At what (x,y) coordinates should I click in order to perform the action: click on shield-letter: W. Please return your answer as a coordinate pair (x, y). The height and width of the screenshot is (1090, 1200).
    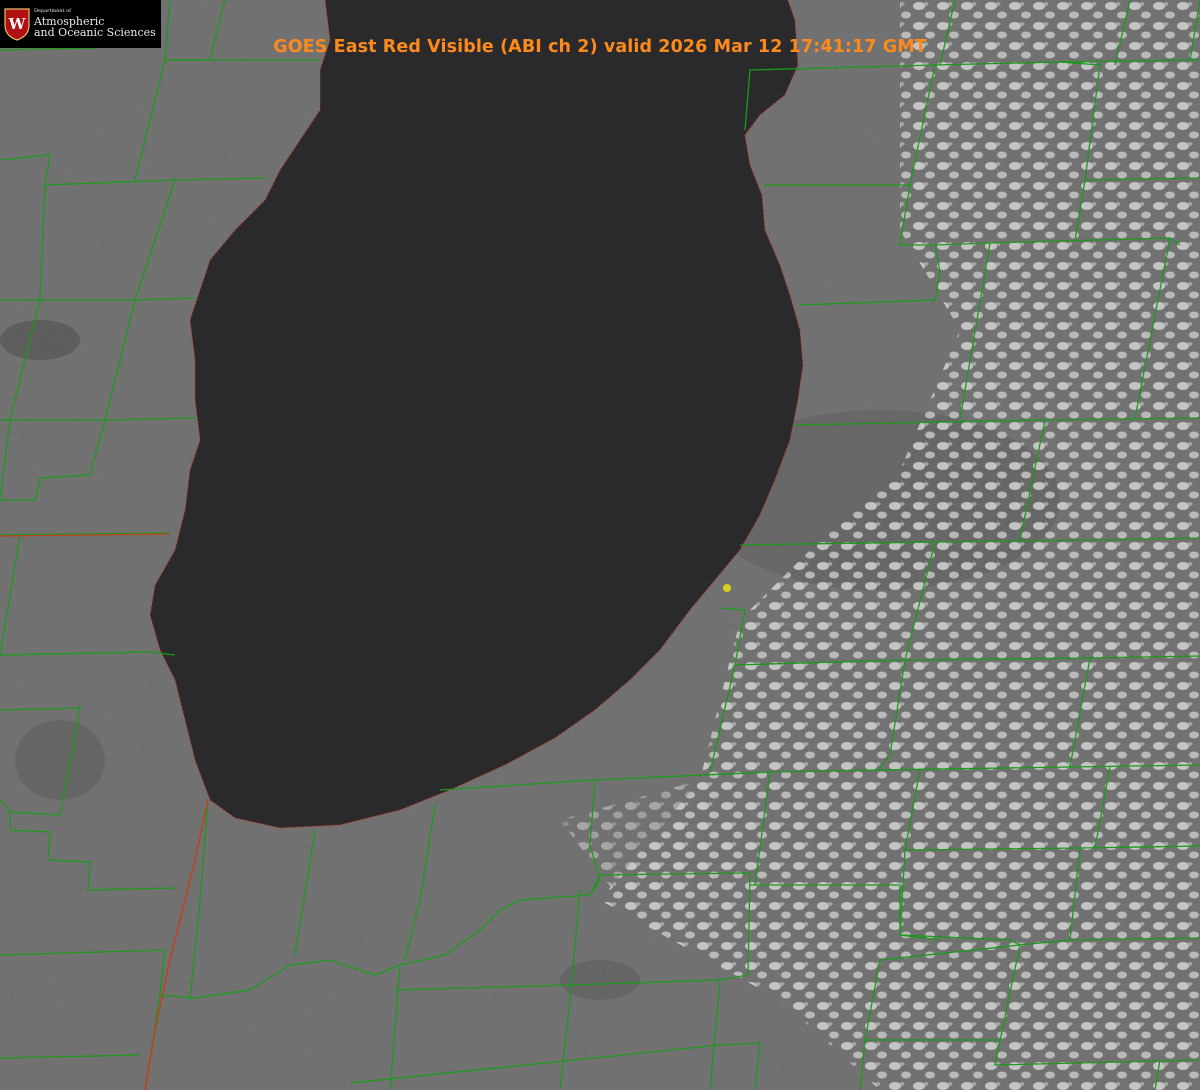
    Looking at the image, I should click on (17, 24).